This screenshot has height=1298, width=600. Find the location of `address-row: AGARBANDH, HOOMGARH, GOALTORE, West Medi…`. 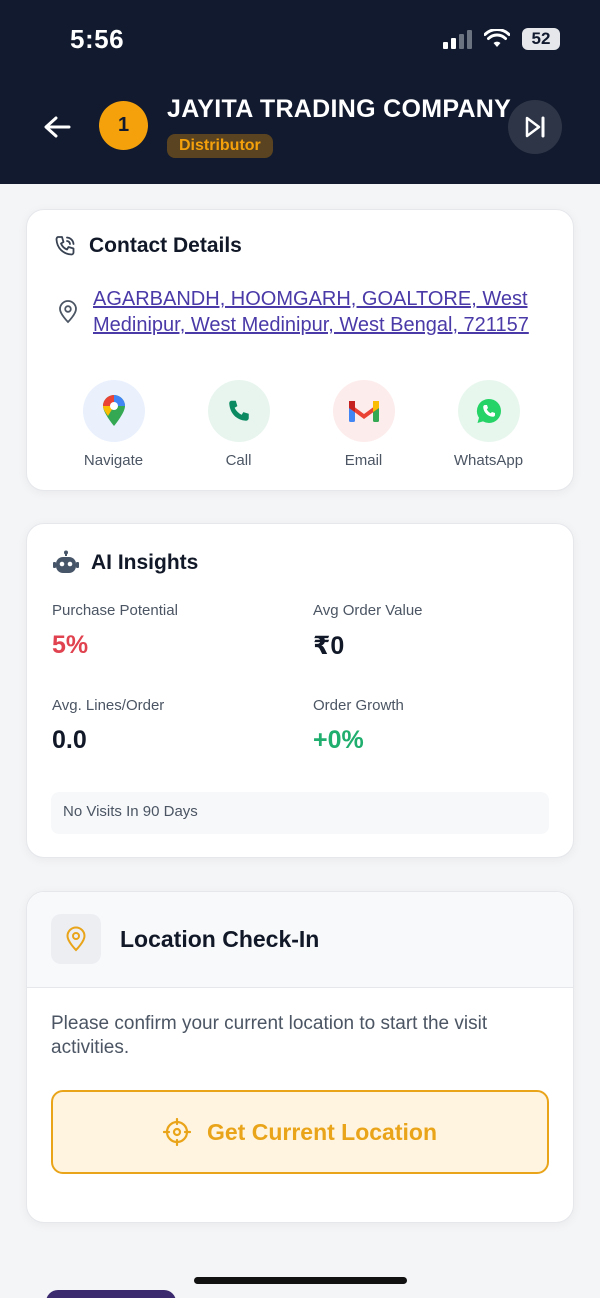

address-row: AGARBANDH, HOOMGARH, GOALTORE, West Medi… is located at coordinates (320, 312).